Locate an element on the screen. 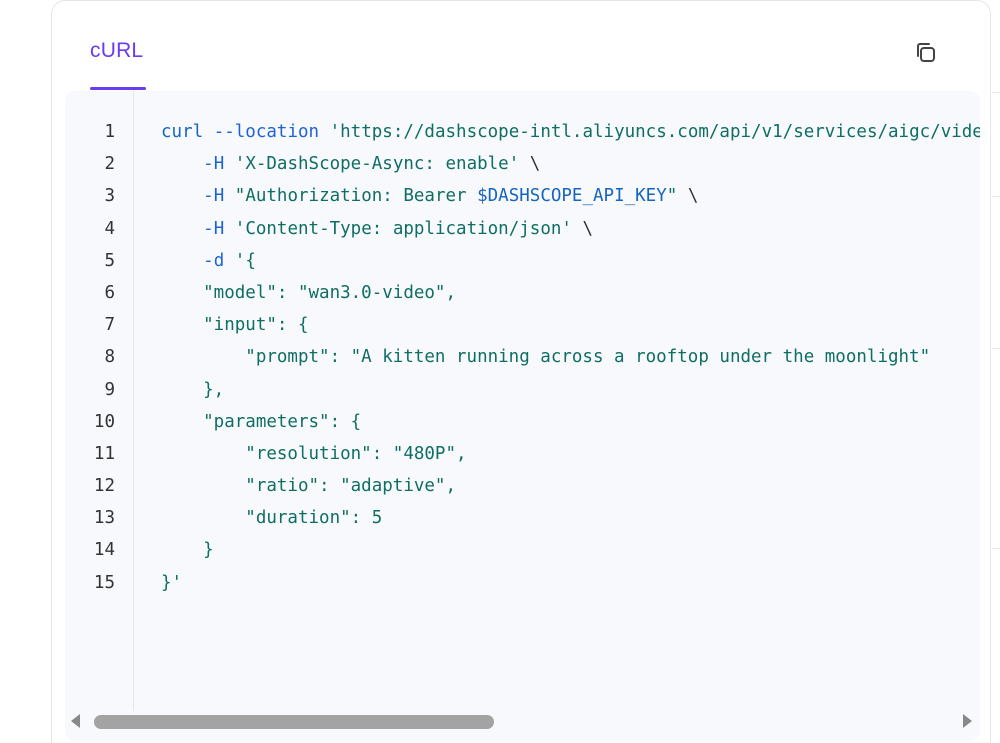 Image resolution: width=1000 pixels, height=743 pixels. code-token: "Authorization: Bearer is located at coordinates (356, 196).